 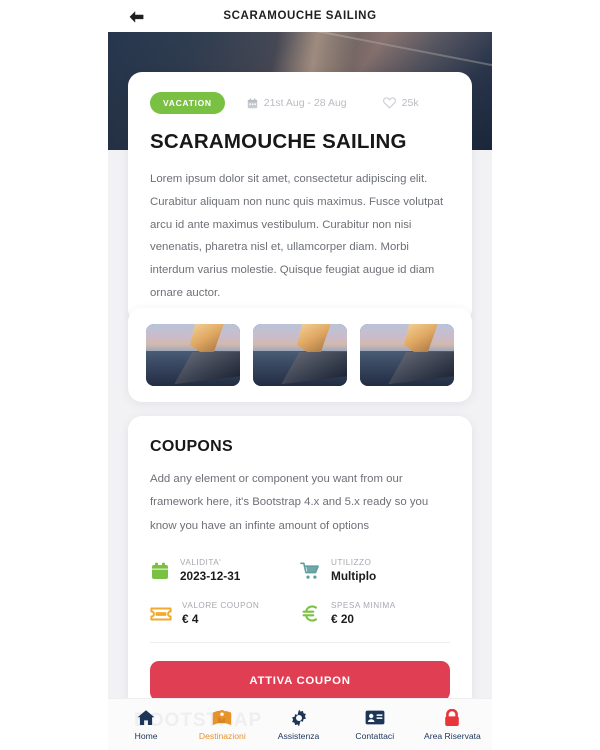 I want to click on likes-counter: 25k, so click(x=400, y=103).